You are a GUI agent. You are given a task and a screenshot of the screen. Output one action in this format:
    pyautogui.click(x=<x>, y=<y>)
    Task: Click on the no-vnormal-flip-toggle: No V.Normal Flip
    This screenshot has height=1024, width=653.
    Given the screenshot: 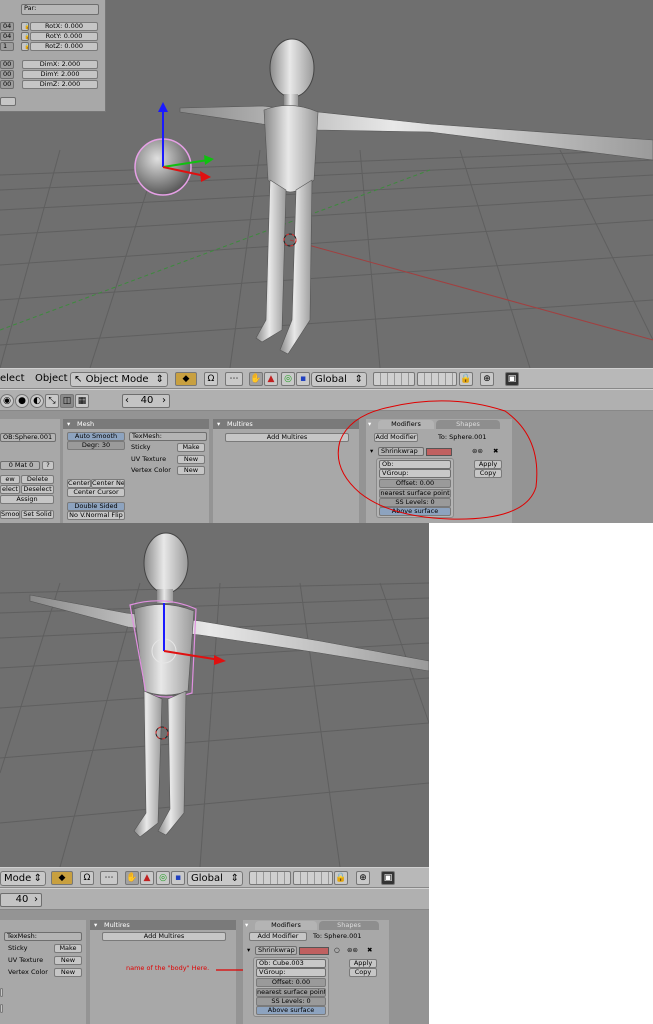 What is the action you would take?
    pyautogui.click(x=96, y=515)
    